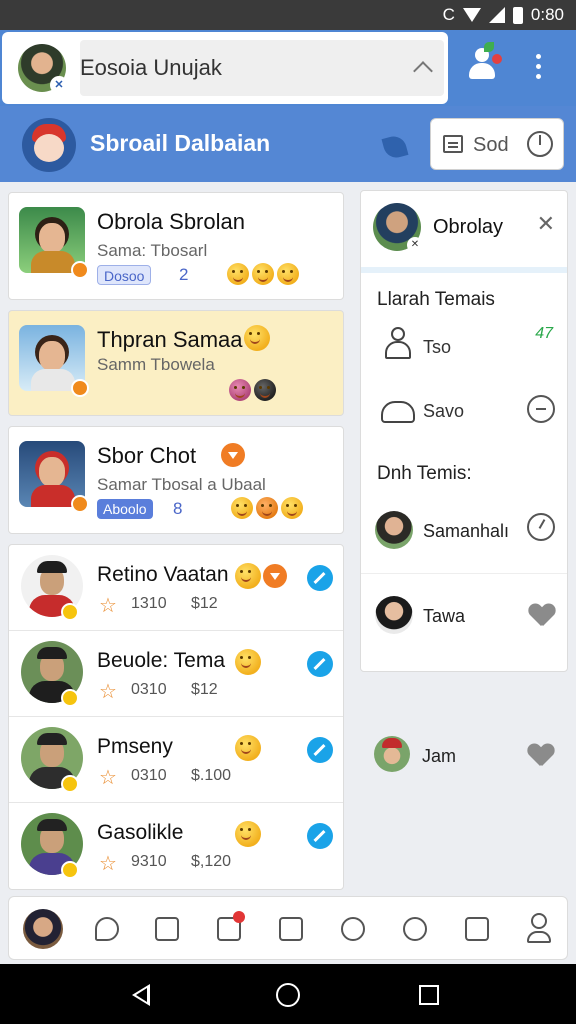 The image size is (576, 1024). I want to click on person-icon, so click(398, 344).